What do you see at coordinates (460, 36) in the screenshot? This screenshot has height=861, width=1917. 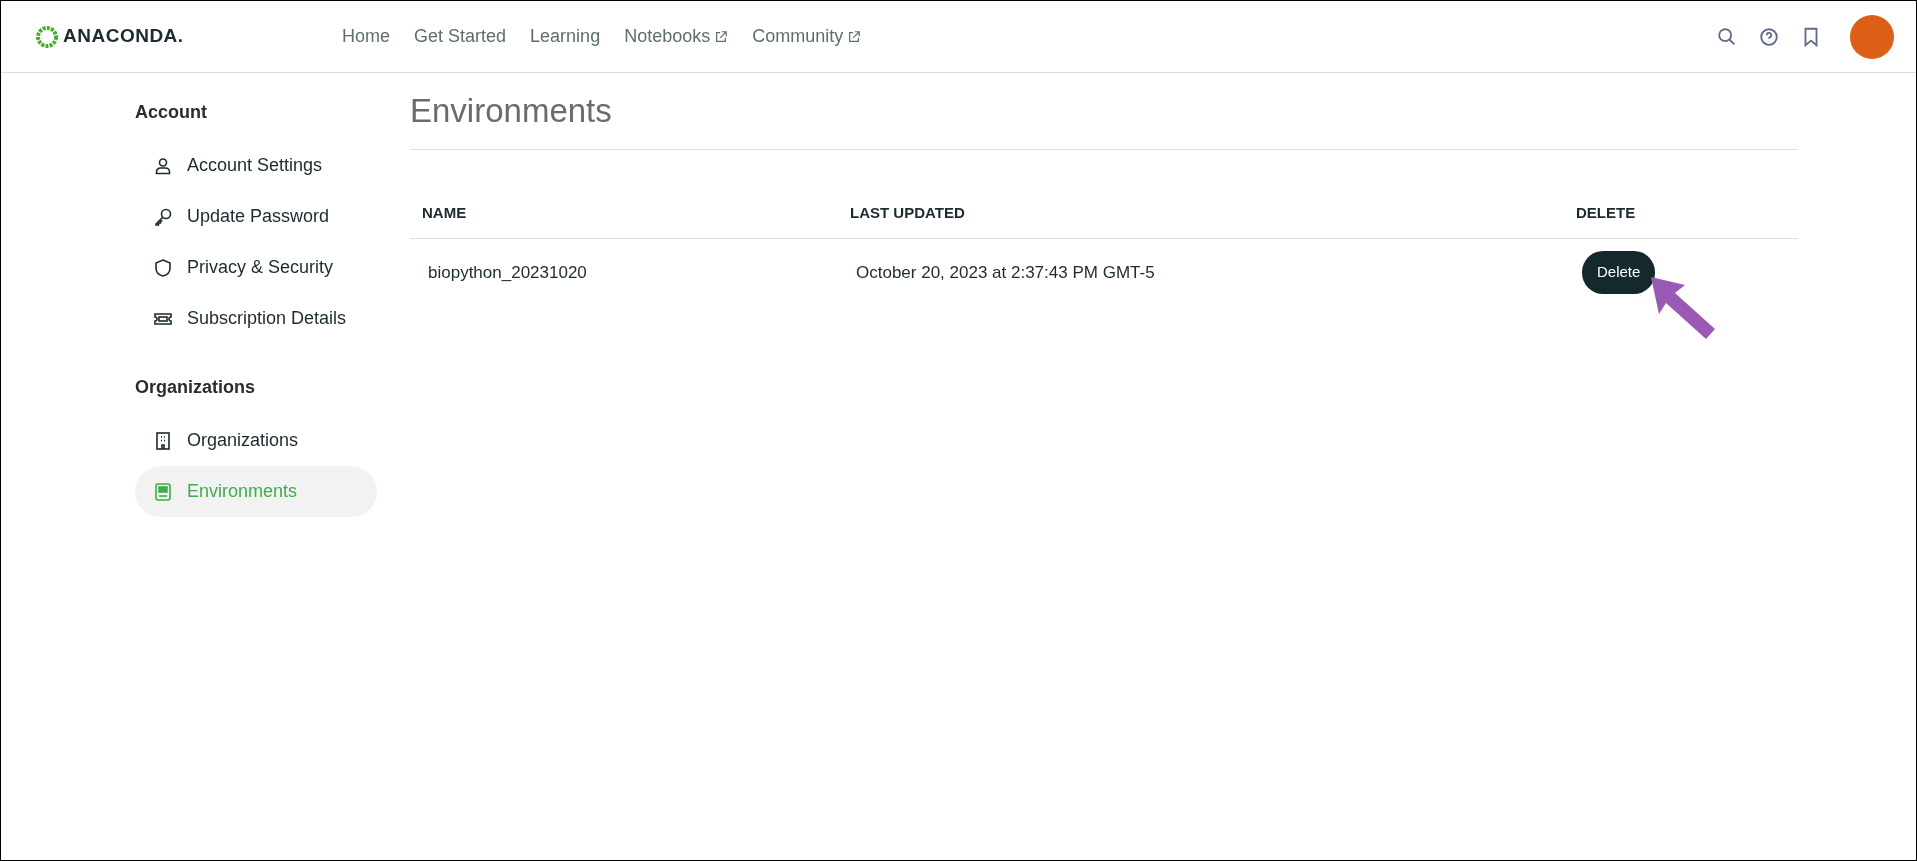 I see `nav-link: Get Started` at bounding box center [460, 36].